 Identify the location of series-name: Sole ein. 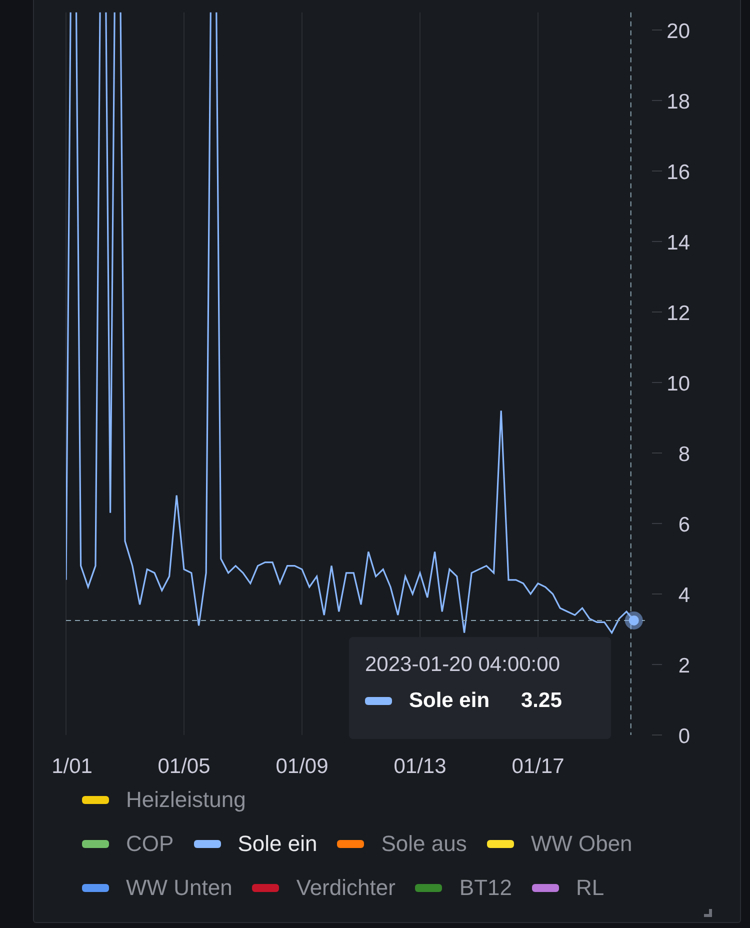
(450, 701).